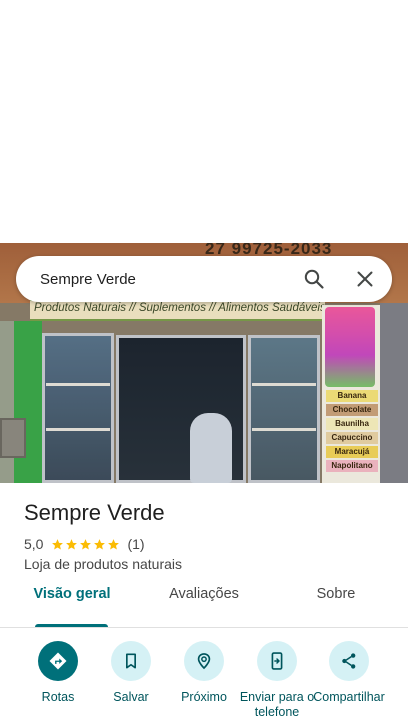 This screenshot has height=726, width=408. I want to click on nearby-button: Próximo, so click(204, 683).